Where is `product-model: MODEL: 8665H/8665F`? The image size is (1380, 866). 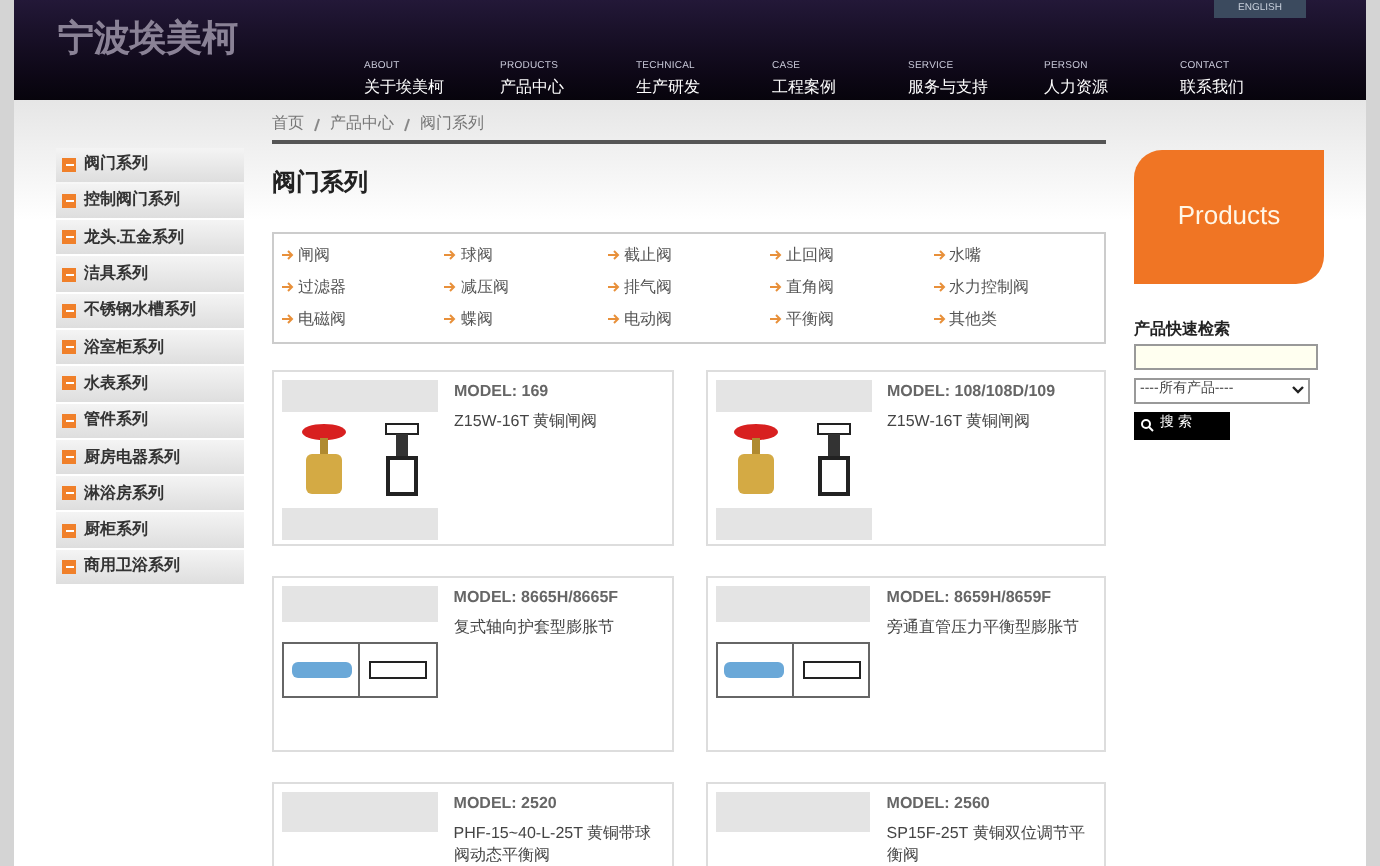 product-model: MODEL: 8665H/8665F is located at coordinates (537, 597).